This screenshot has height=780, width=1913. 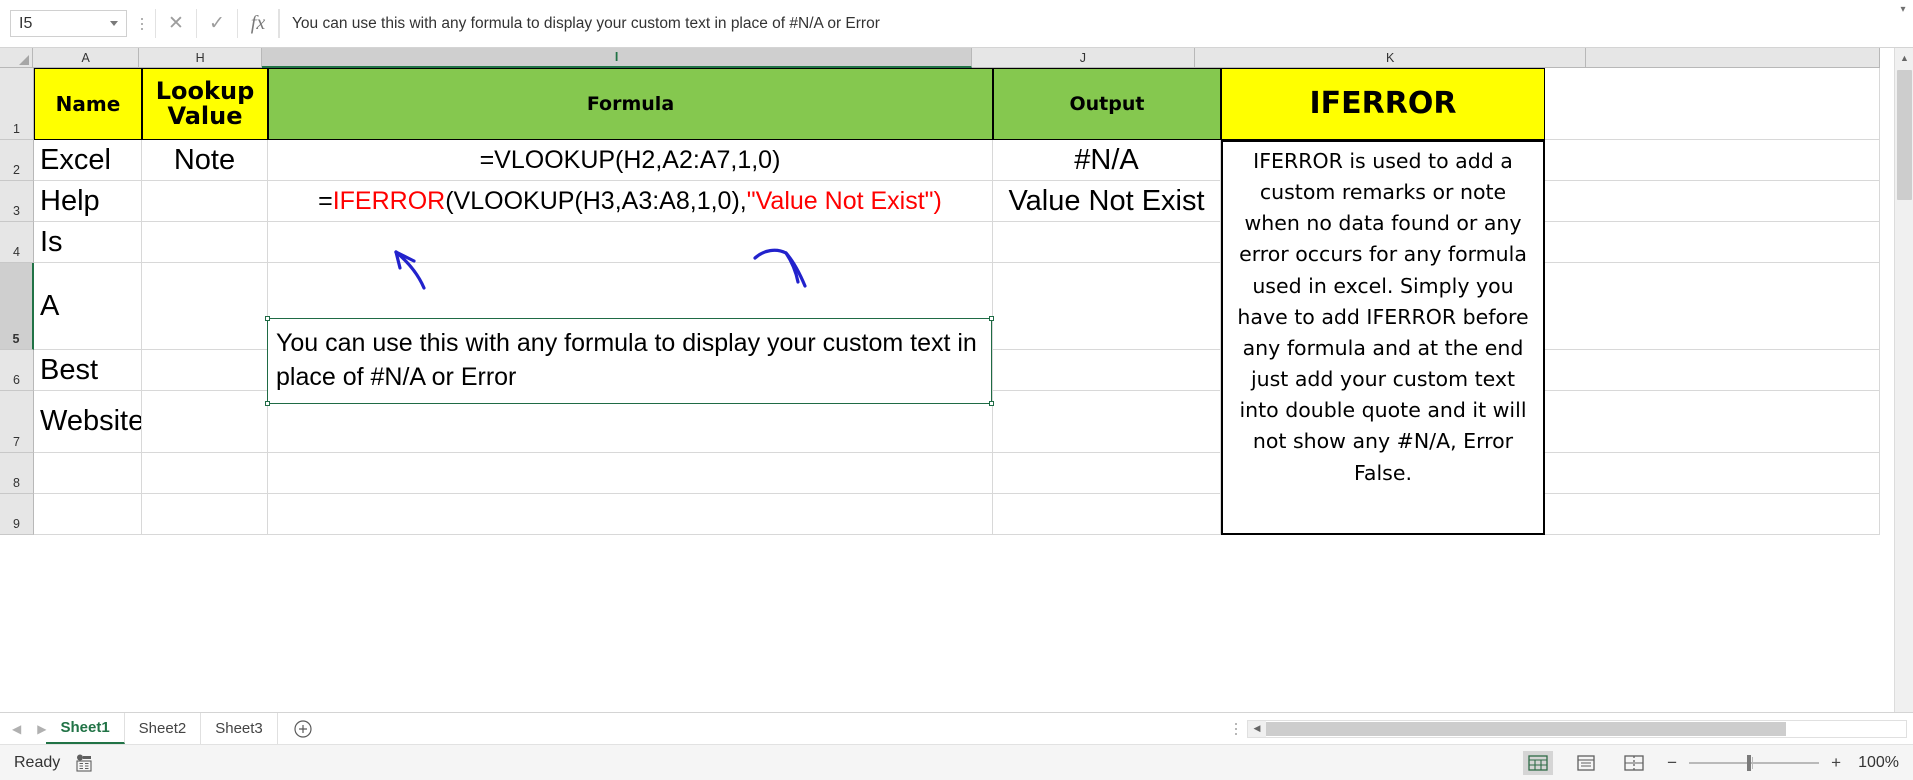 I want to click on check-icon: ✓, so click(x=217, y=23).